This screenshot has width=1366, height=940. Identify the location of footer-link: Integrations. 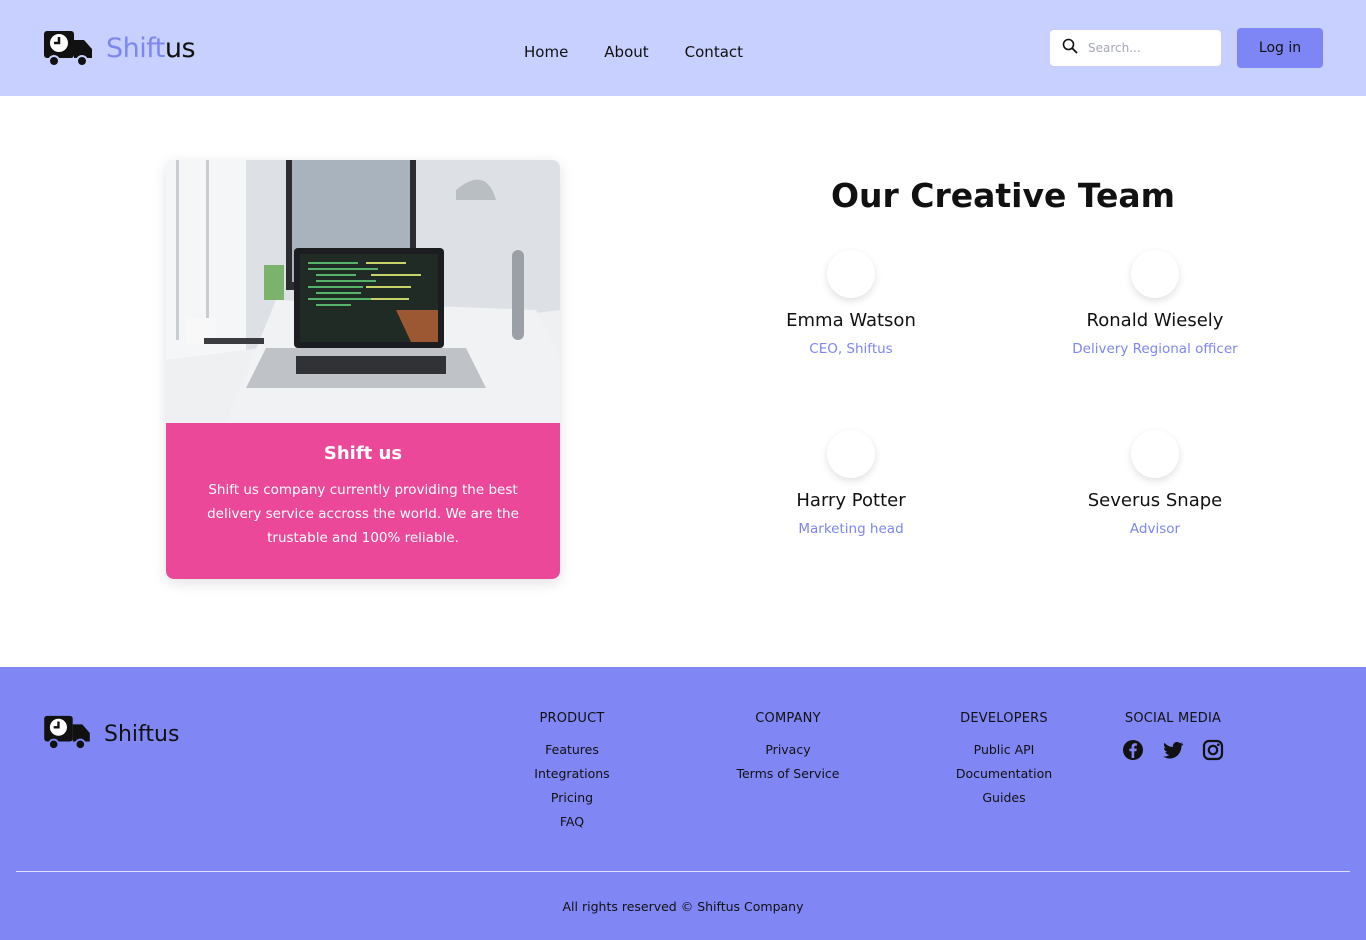
(572, 774).